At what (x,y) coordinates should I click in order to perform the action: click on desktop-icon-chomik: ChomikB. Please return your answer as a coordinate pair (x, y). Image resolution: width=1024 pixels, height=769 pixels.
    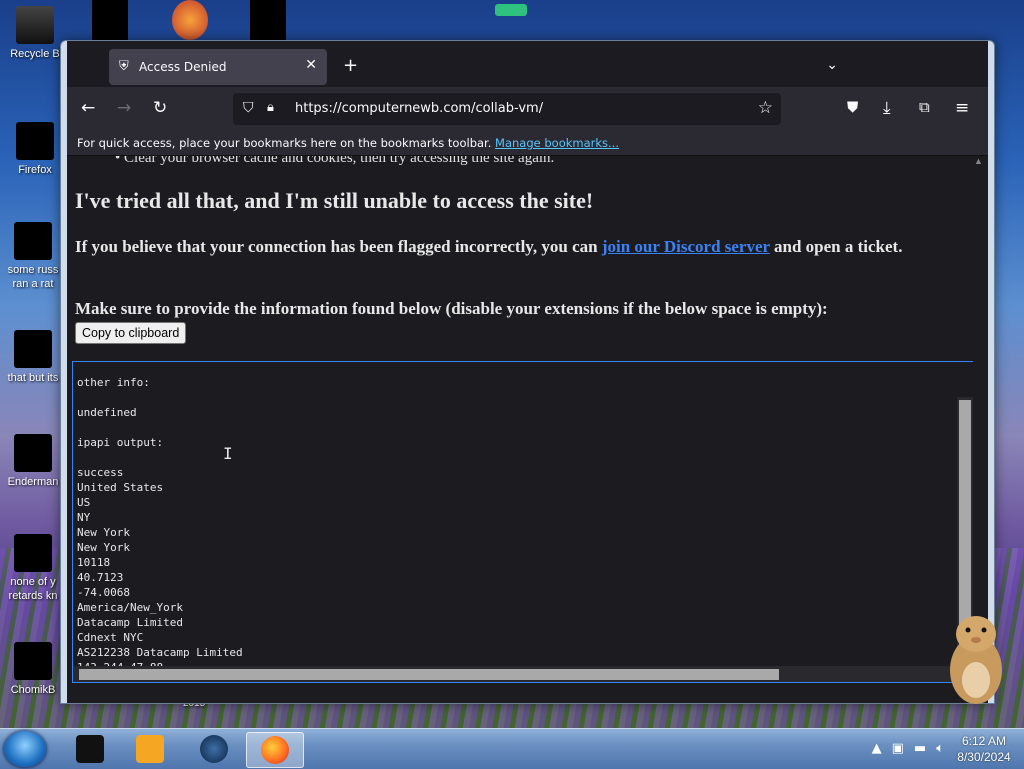
    Looking at the image, I should click on (33, 669).